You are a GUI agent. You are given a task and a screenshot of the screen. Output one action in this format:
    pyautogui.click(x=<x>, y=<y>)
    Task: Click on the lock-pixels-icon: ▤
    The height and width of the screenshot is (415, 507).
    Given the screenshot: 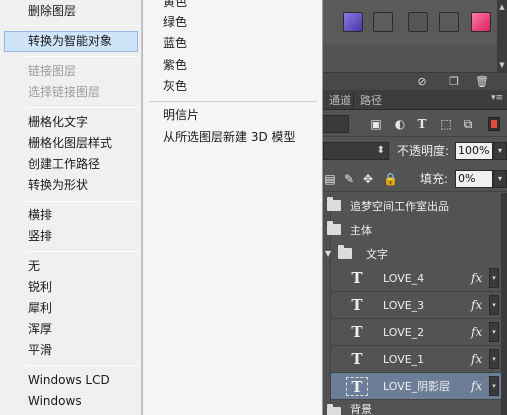 What is the action you would take?
    pyautogui.click(x=330, y=179)
    